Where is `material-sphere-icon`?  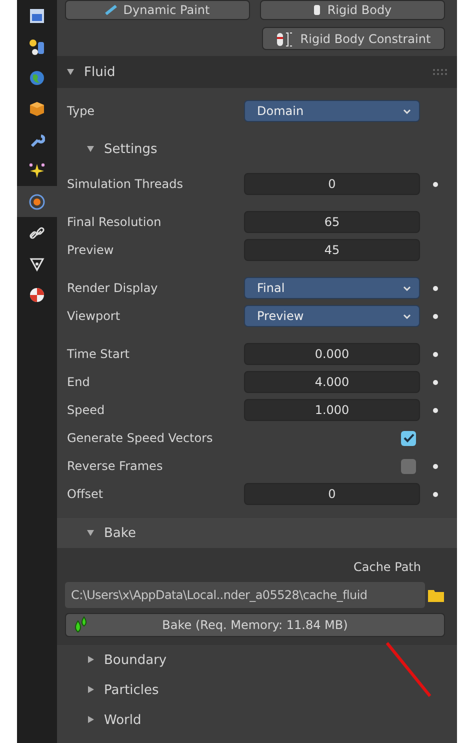
material-sphere-icon is located at coordinates (37, 294).